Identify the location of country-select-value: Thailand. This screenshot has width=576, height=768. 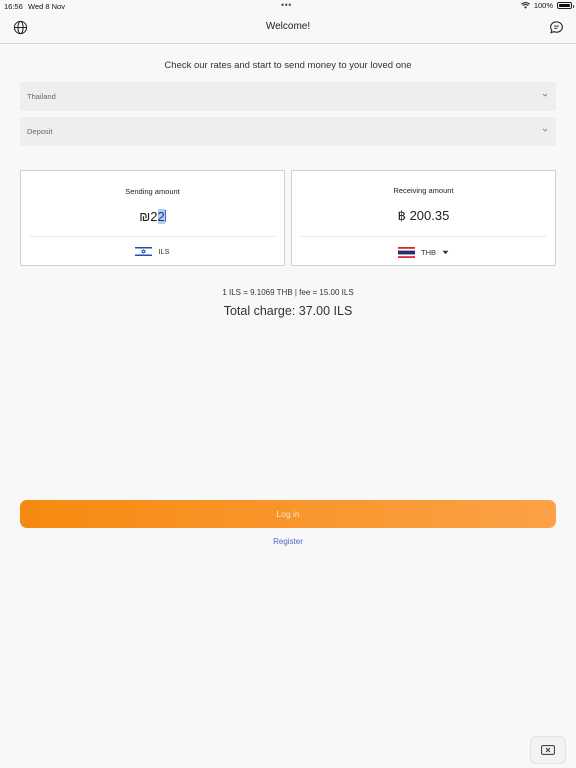
(41, 96).